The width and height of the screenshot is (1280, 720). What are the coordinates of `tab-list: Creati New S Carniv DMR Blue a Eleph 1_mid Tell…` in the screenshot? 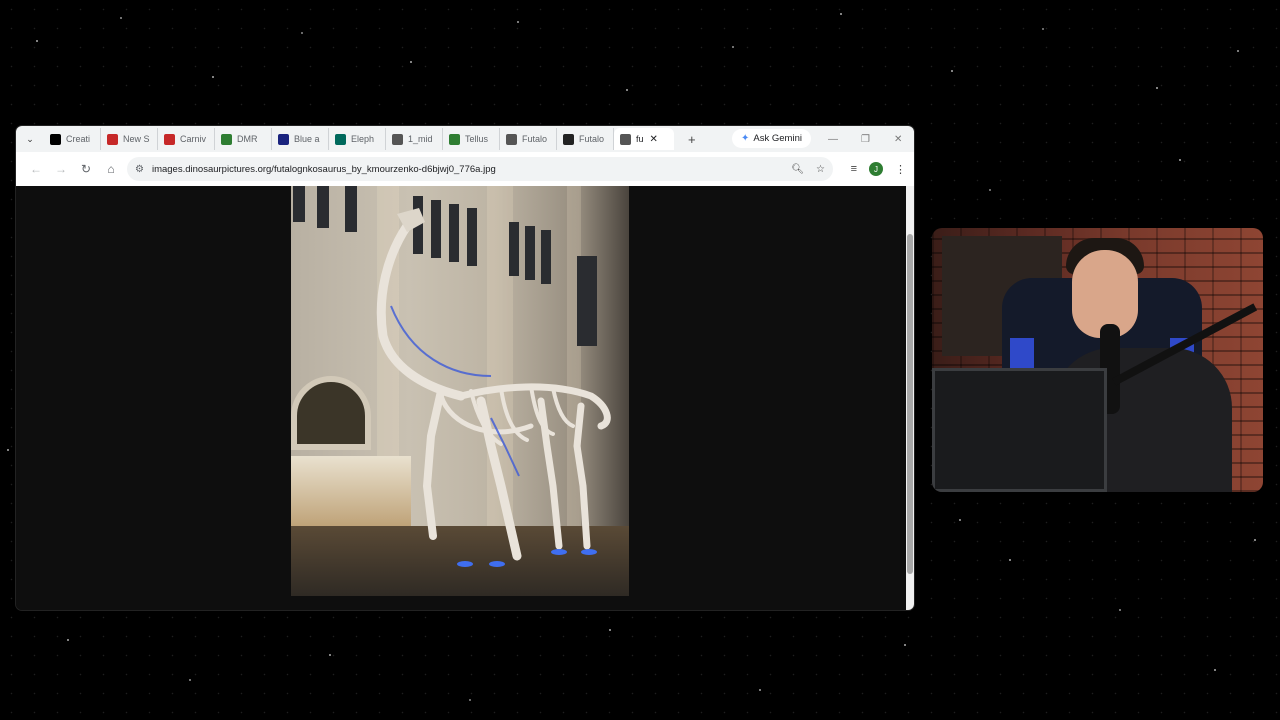 It's located at (359, 139).